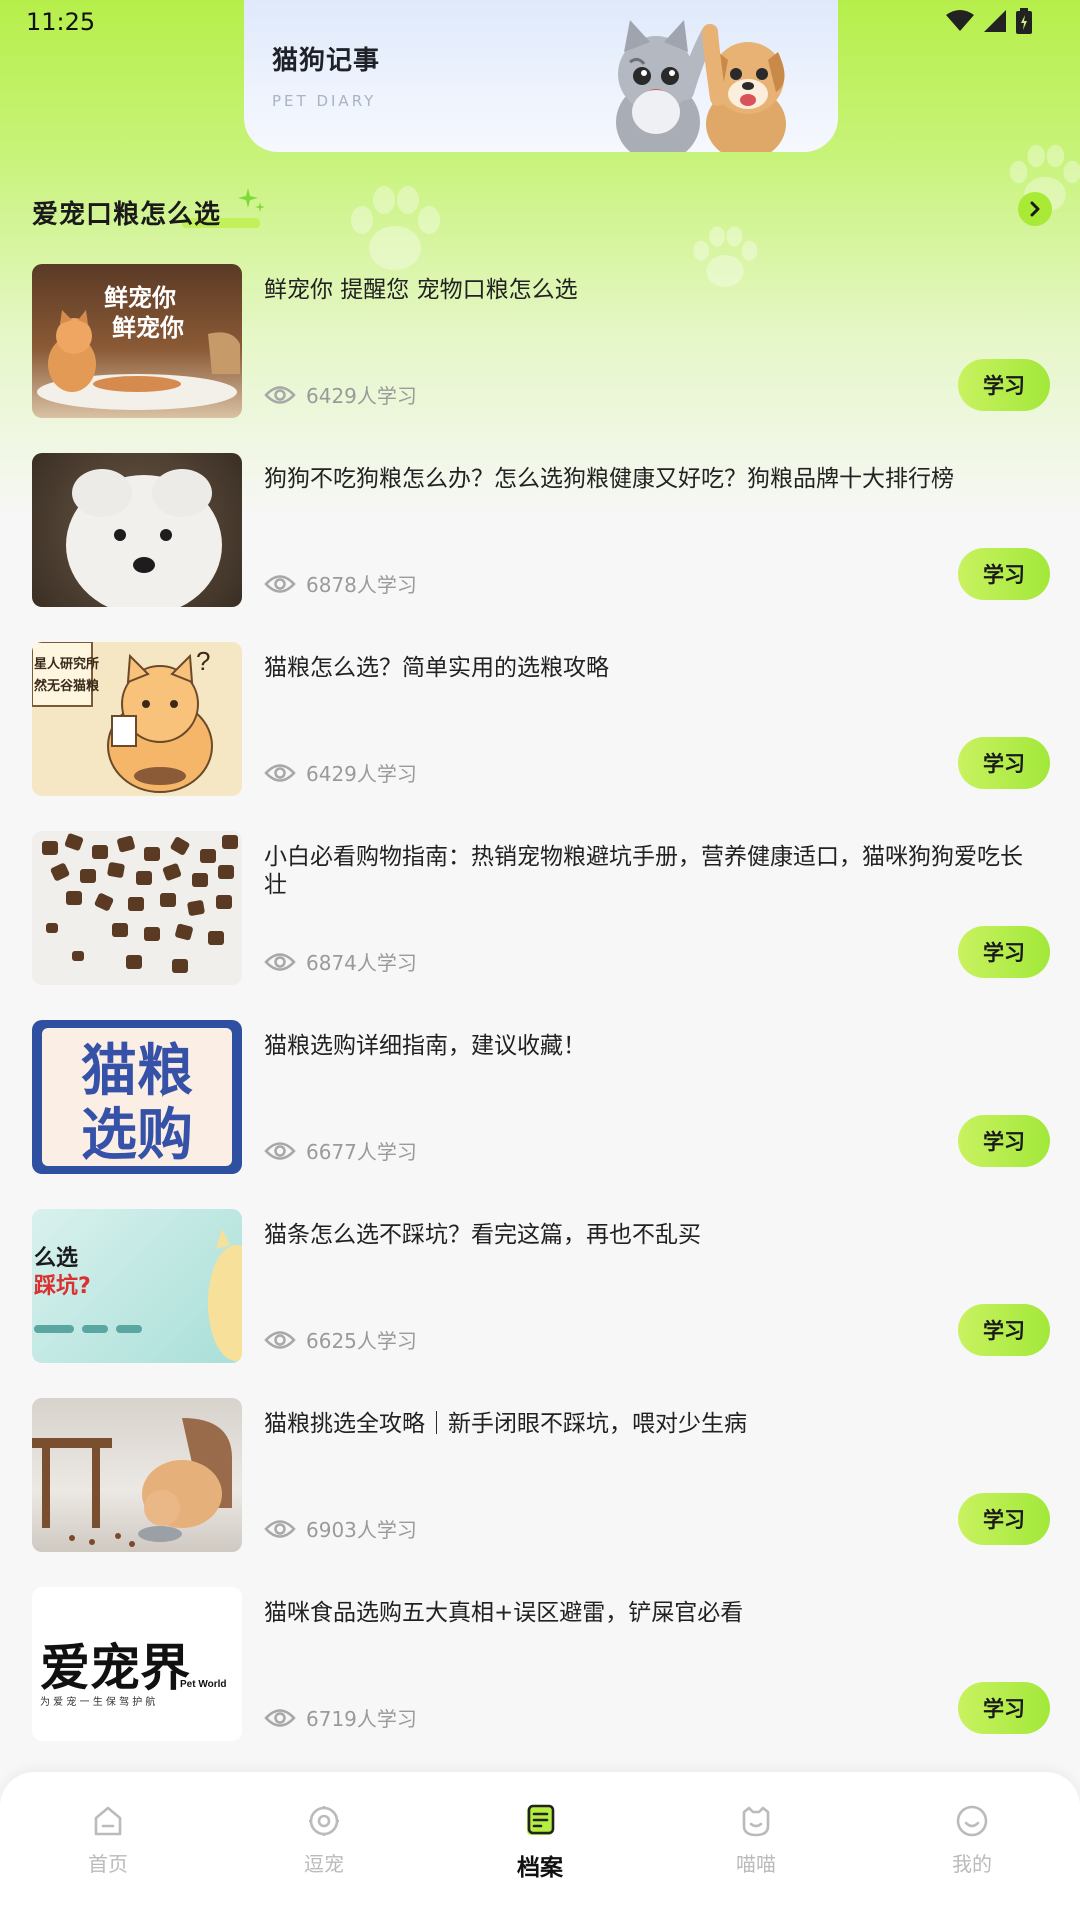 The height and width of the screenshot is (1920, 1080). I want to click on thumb-caption: 星人研究所, so click(66, 663).